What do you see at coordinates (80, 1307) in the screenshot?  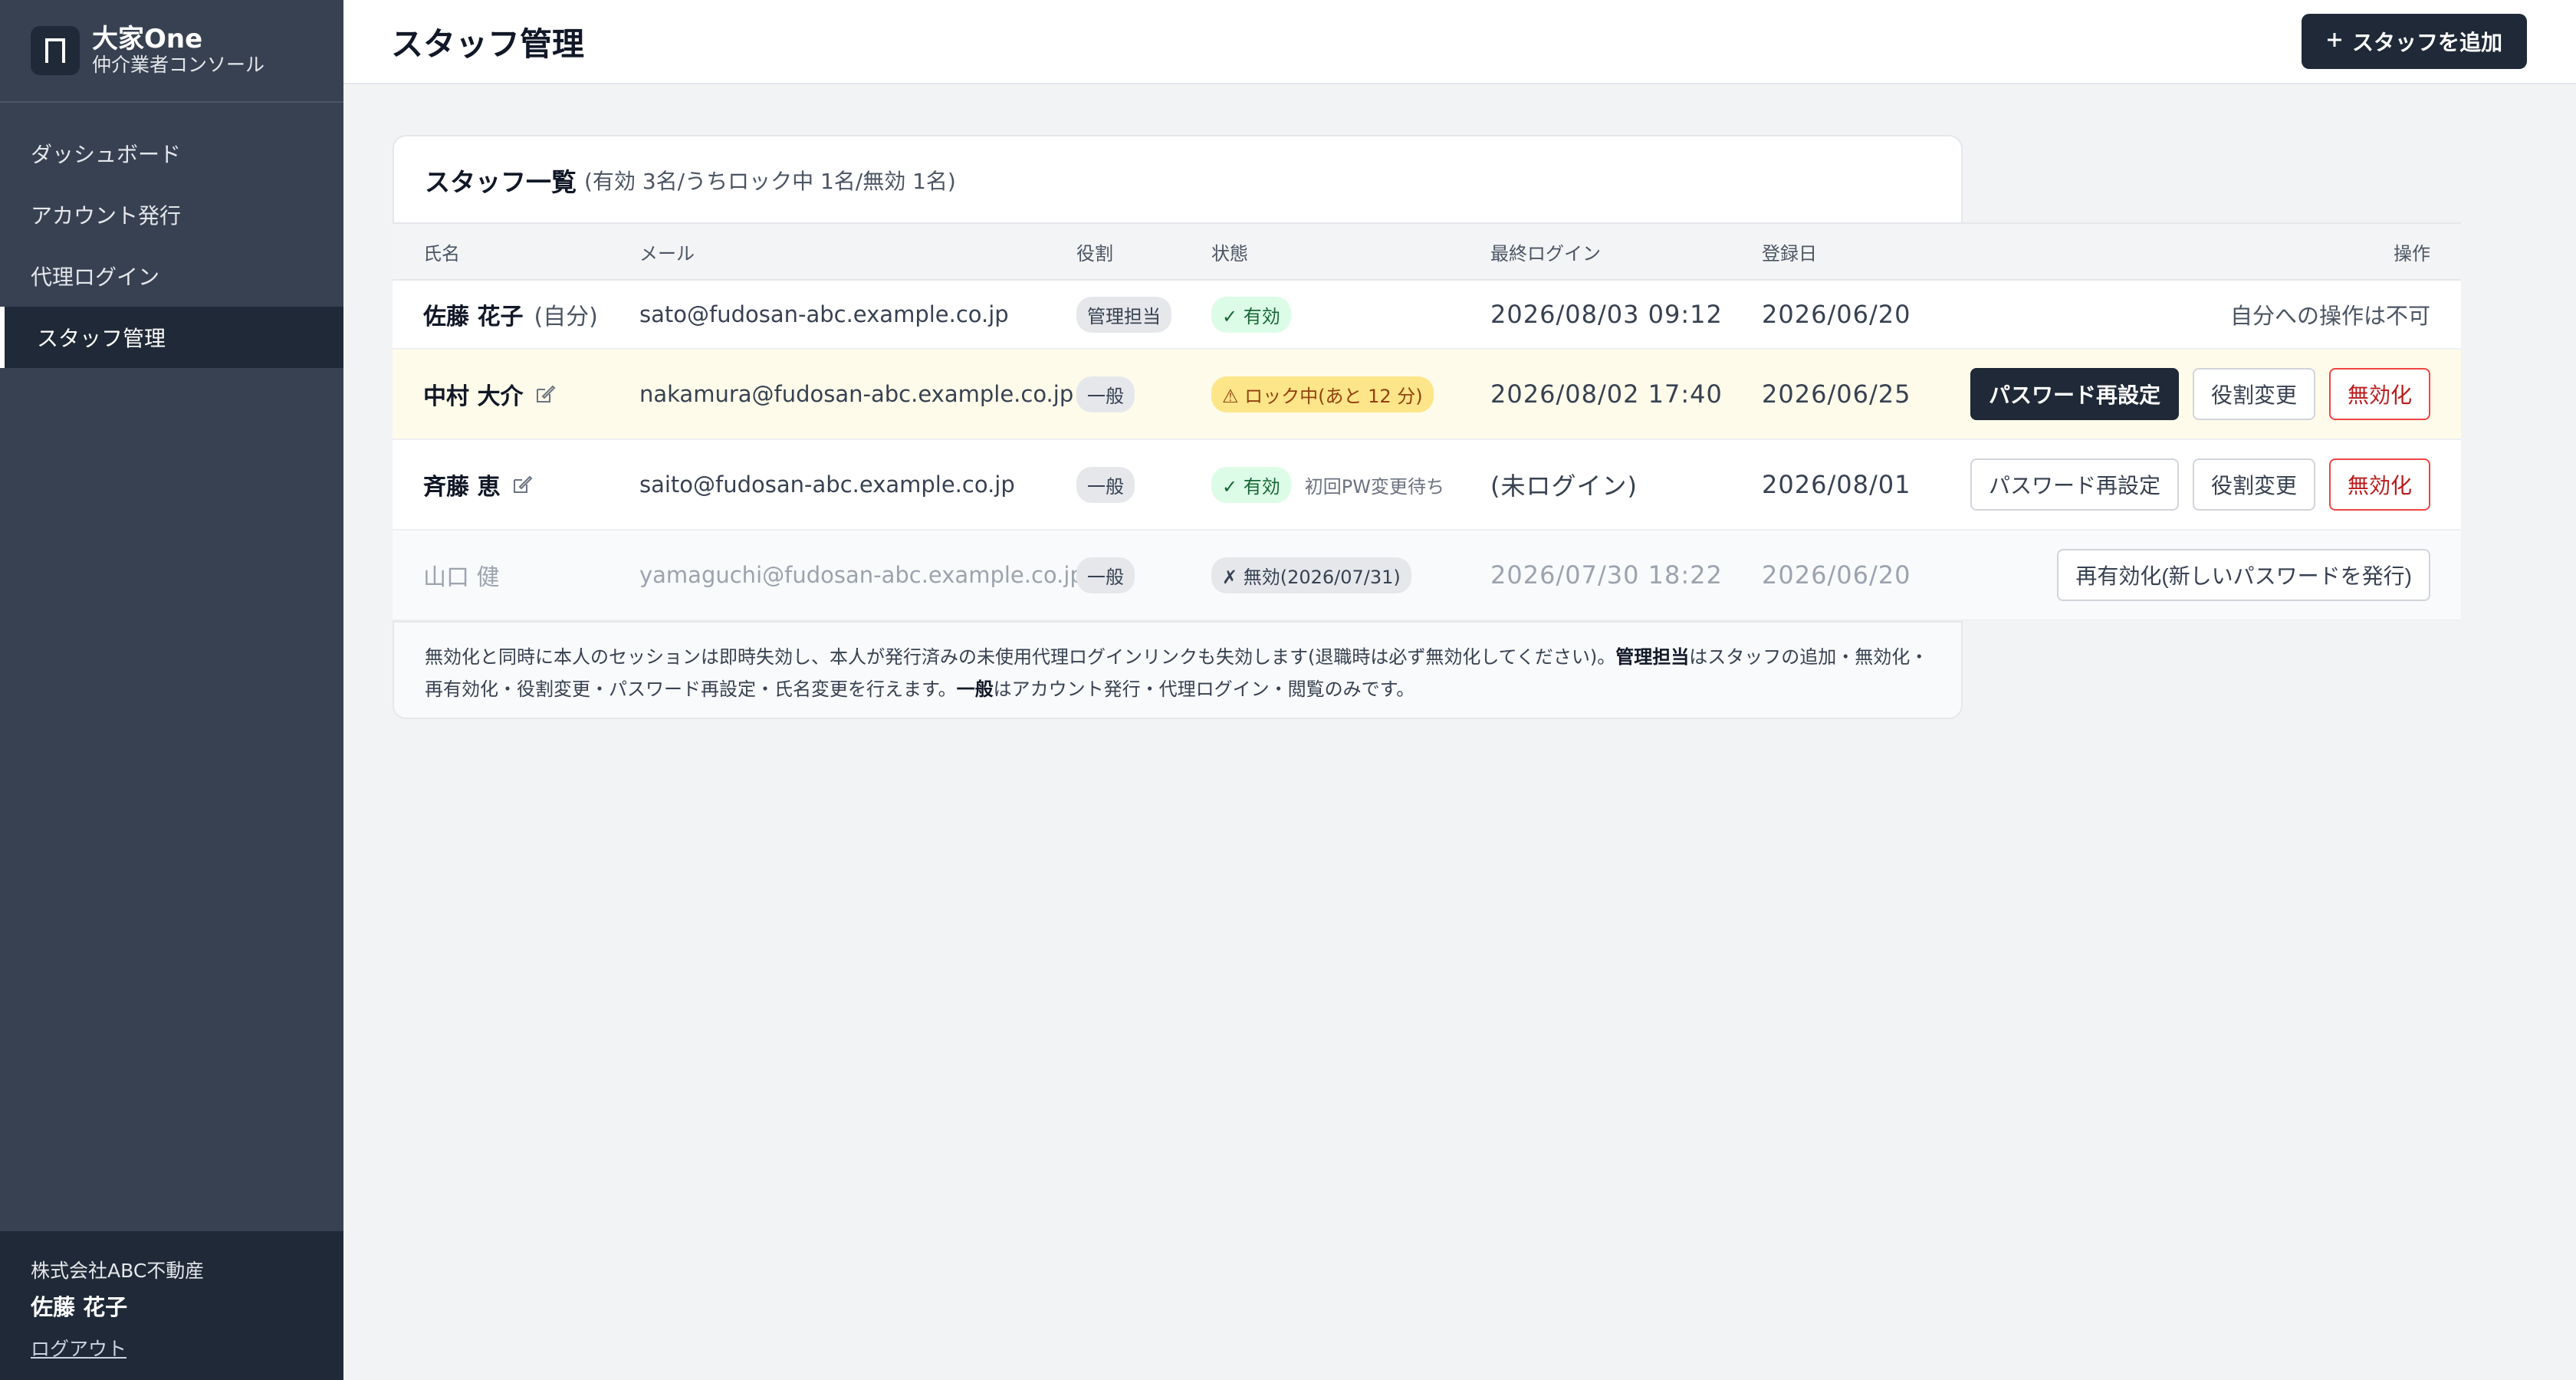 I see `current-user-name: 佐藤 花子` at bounding box center [80, 1307].